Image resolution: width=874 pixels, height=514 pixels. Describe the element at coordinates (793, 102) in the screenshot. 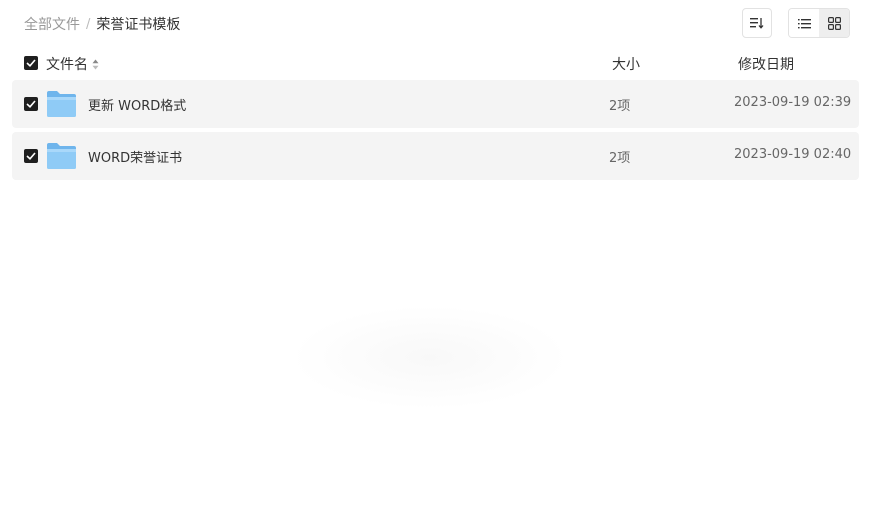

I see `file-modified-date: 2023-09-19 02:39` at that location.